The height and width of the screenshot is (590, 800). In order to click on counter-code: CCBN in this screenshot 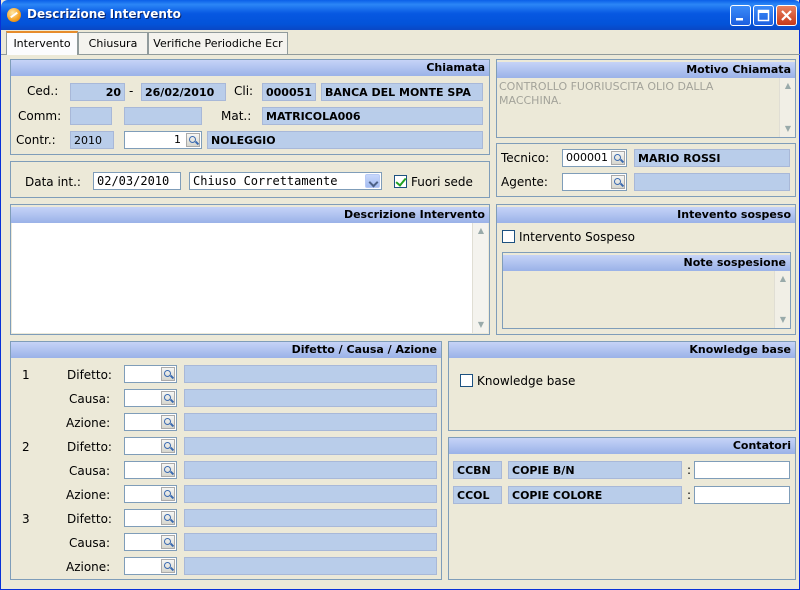, I will do `click(477, 470)`.